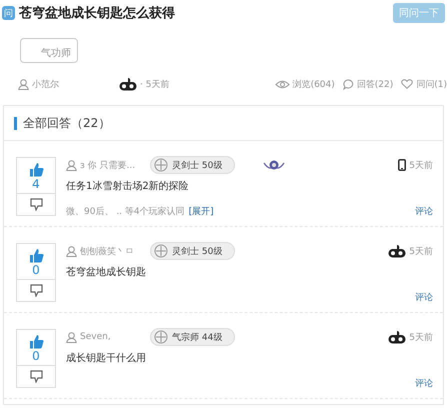  Describe the element at coordinates (66, 123) in the screenshot. I see `section-title: 全部回答（22）` at that location.